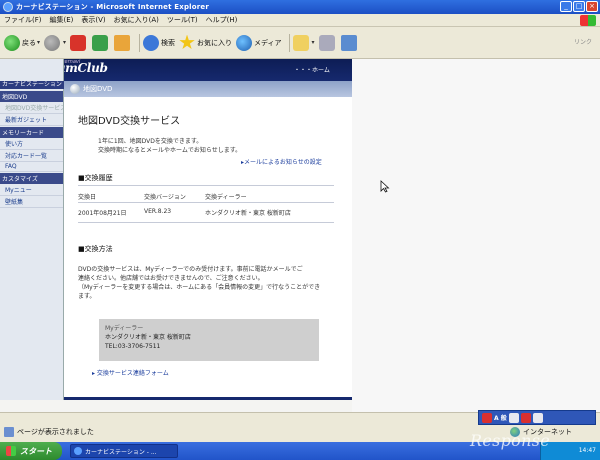 The width and height of the screenshot is (600, 460). I want to click on printer-icon, so click(326, 42).